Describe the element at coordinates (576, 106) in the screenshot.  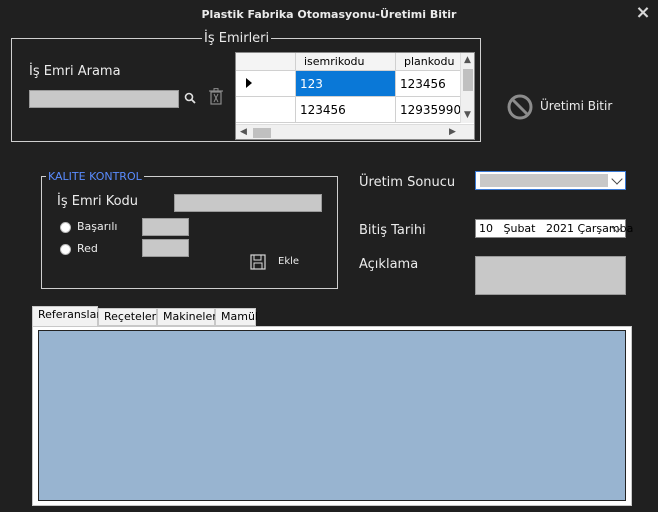
I see `finish-production-label: Üretimi Bitir` at that location.